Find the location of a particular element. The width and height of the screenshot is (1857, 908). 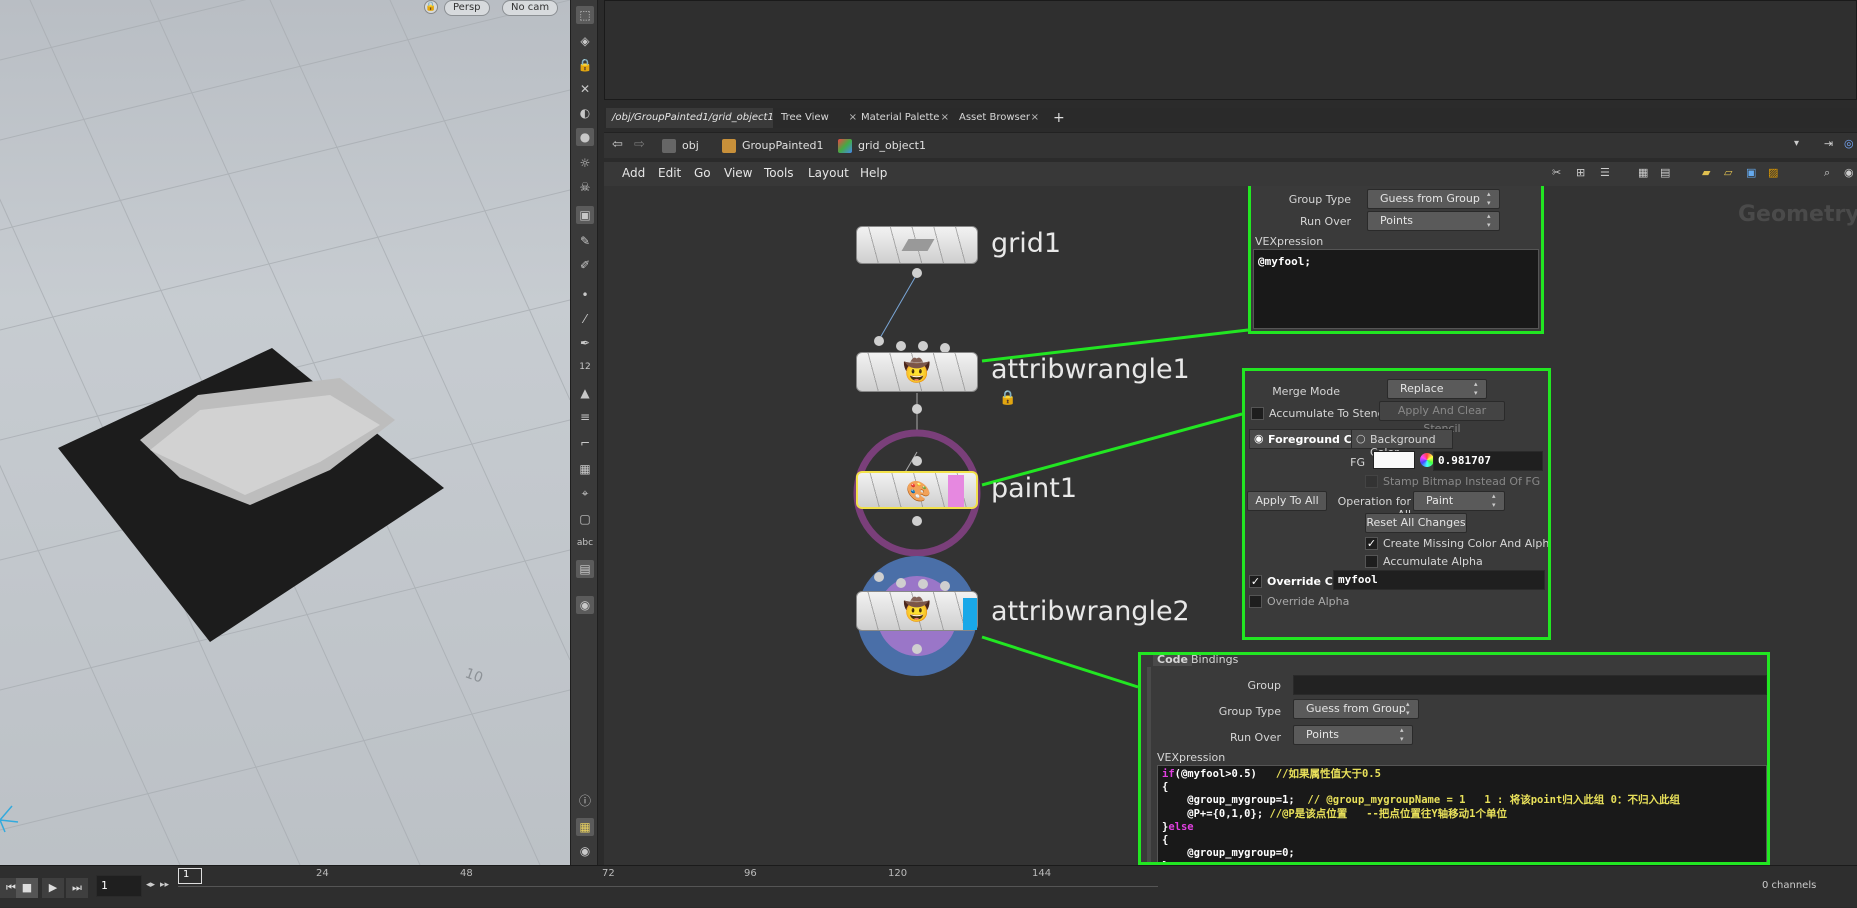

tools-icon: ✂ is located at coordinates (1556, 172).